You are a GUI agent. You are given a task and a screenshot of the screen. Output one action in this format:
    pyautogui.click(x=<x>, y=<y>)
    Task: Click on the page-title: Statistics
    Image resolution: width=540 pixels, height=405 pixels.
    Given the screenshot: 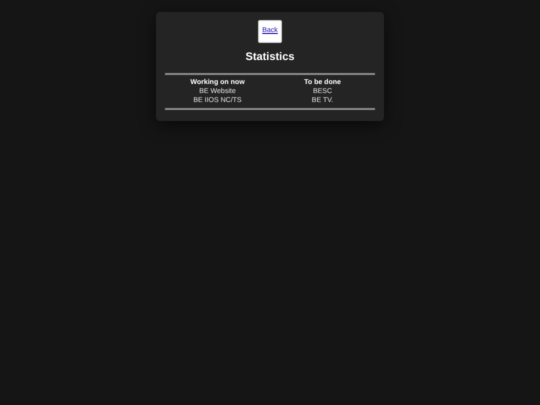 What is the action you would take?
    pyautogui.click(x=270, y=57)
    